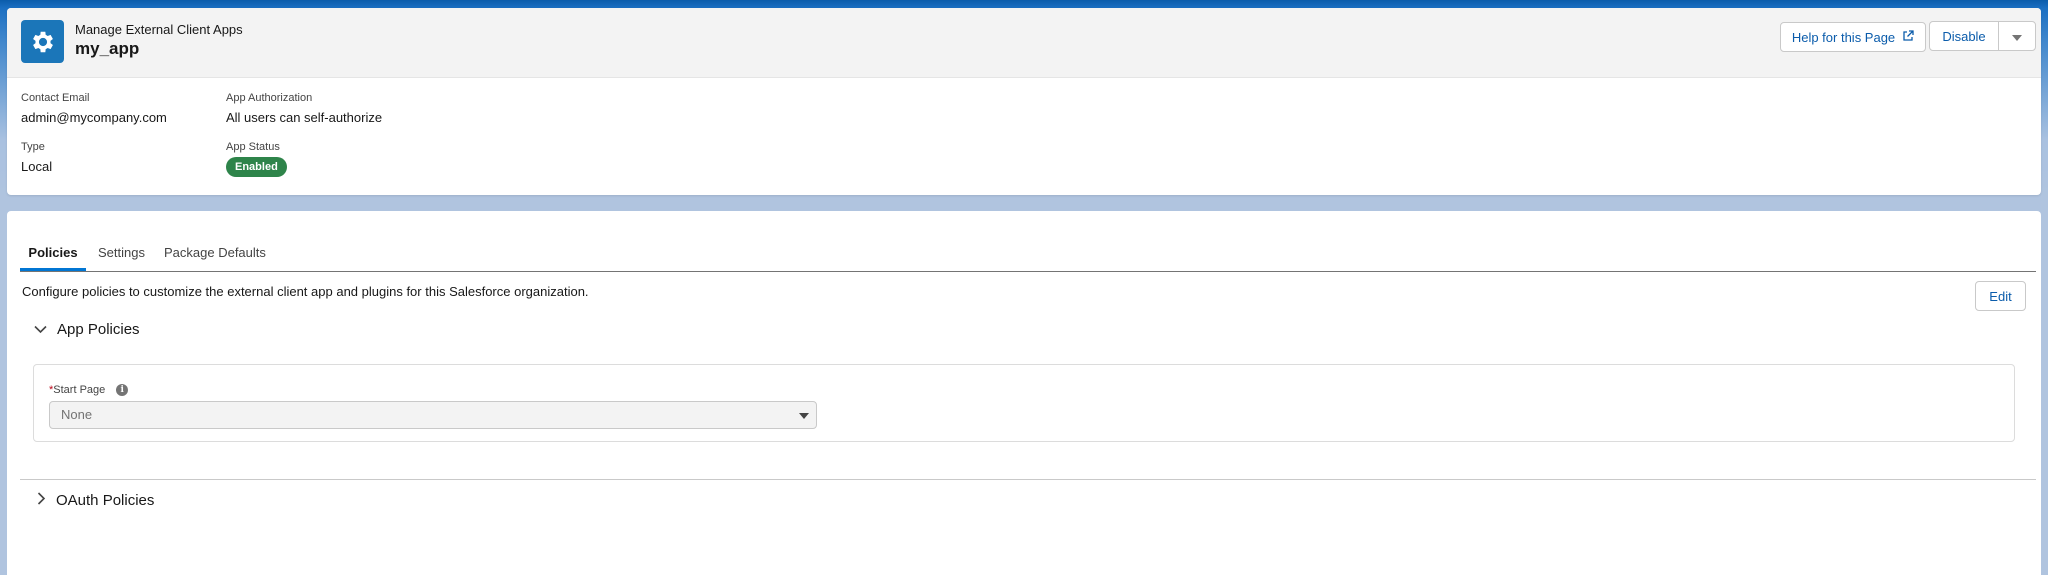 Image resolution: width=2048 pixels, height=575 pixels. Describe the element at coordinates (804, 416) in the screenshot. I see `dropdown-caret-icon` at that location.